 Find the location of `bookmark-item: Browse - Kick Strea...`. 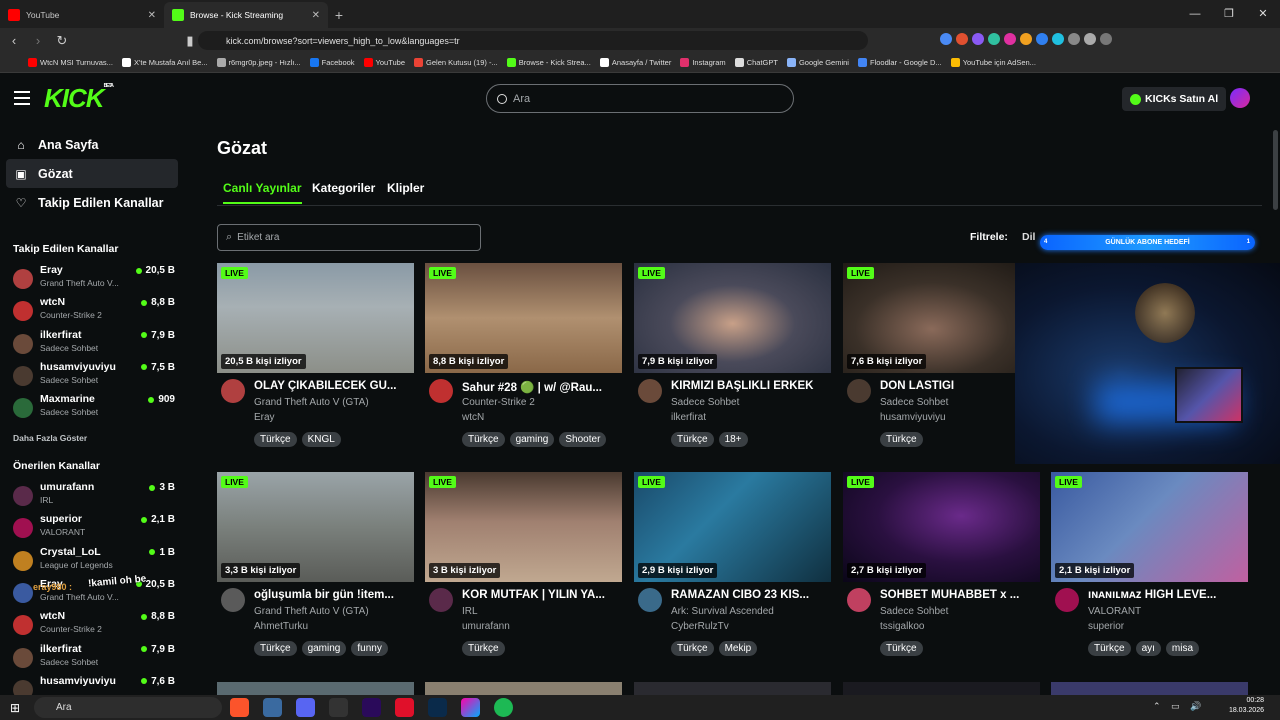

bookmark-item: Browse - Kick Strea... is located at coordinates (548, 62).